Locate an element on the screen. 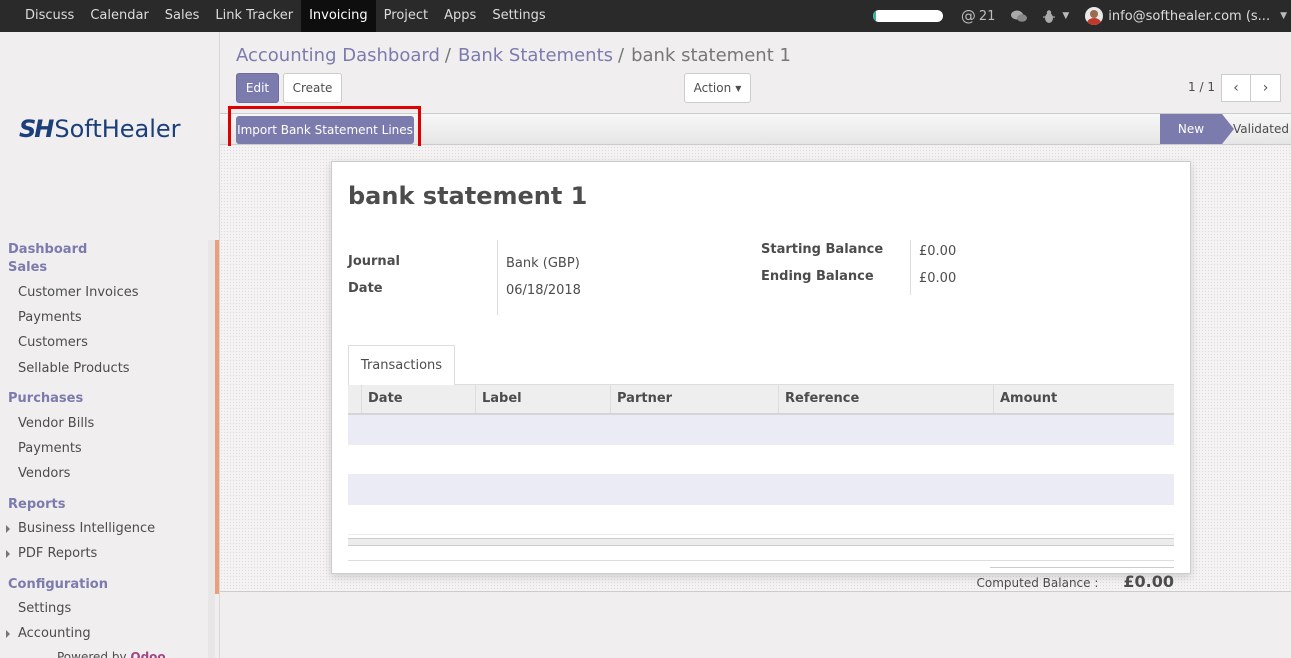  starting-balance-label: Starting Balance is located at coordinates (822, 249).